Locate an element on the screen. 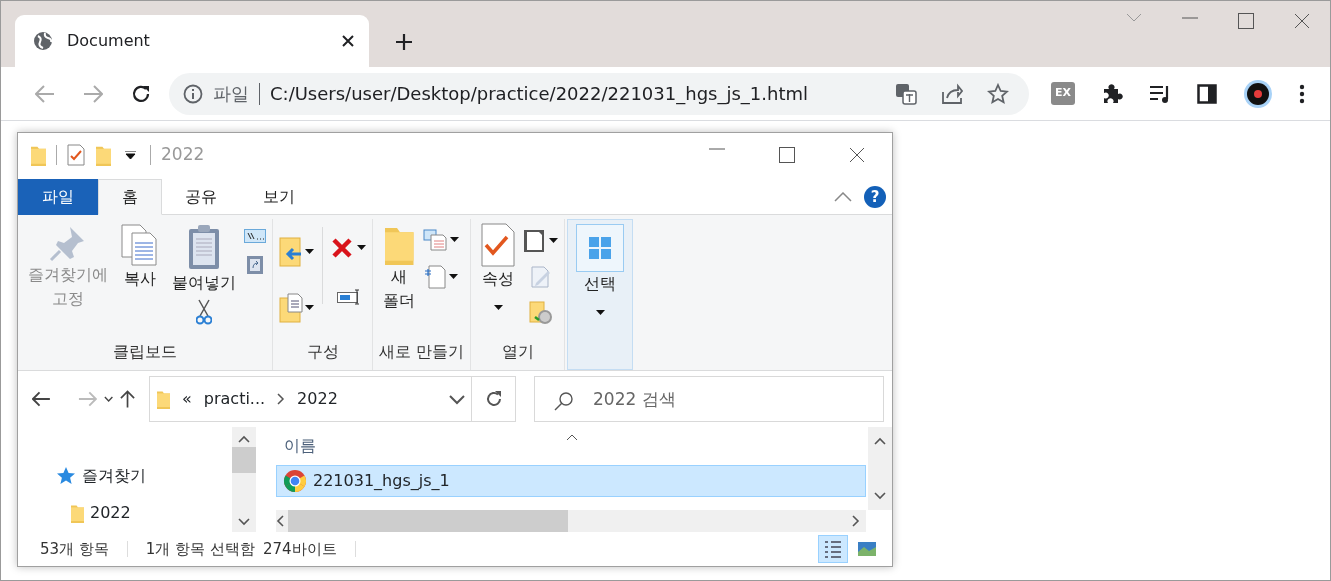 This screenshot has width=1331, height=581. ribbon-tab: 보기 is located at coordinates (279, 197).